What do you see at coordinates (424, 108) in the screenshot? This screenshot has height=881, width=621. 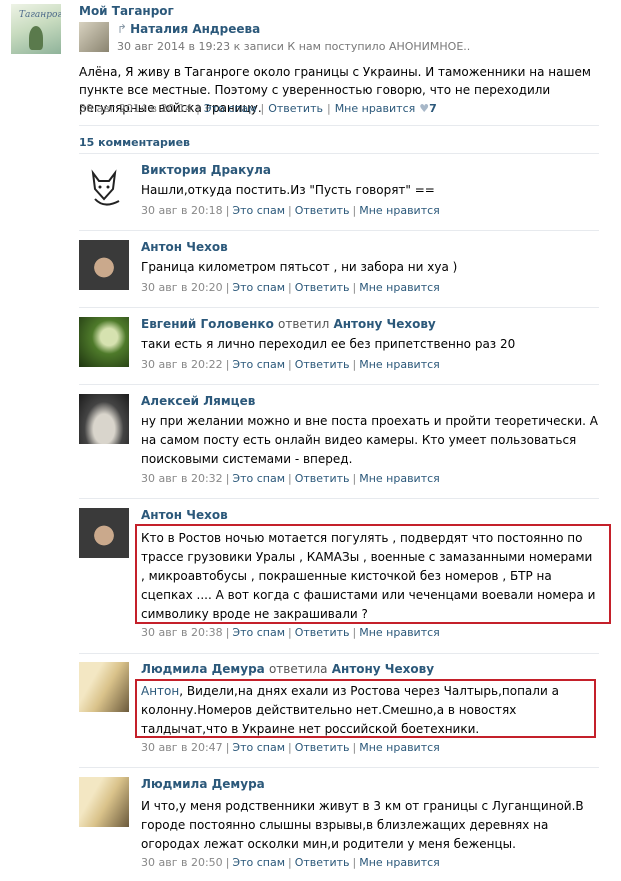 I see `heart-icon: ♥` at bounding box center [424, 108].